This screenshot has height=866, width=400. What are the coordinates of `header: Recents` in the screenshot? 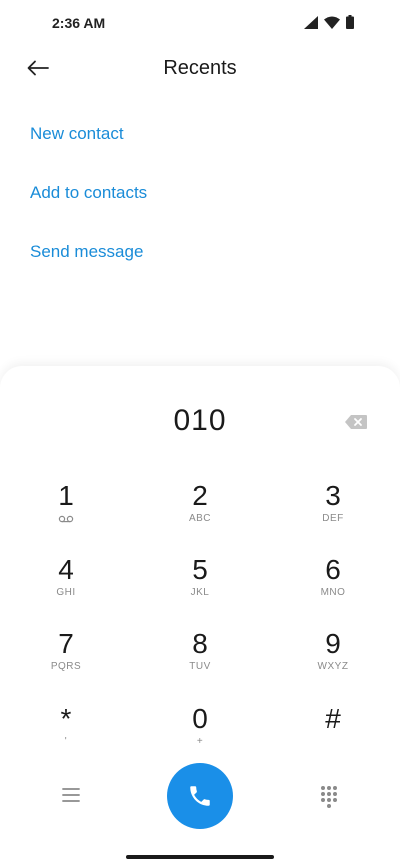 It's located at (200, 68).